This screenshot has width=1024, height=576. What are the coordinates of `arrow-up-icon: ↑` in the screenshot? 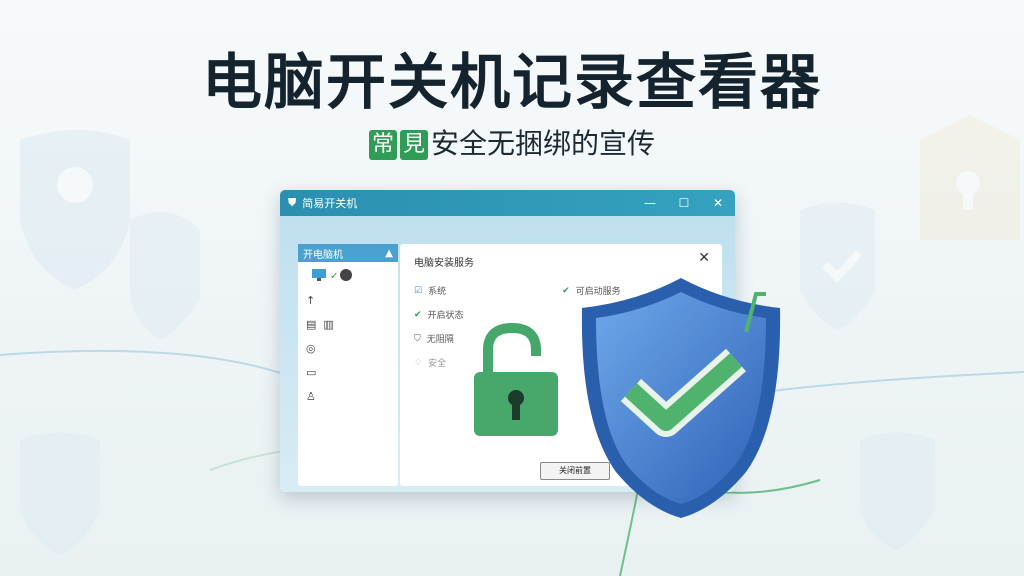 It's located at (352, 300).